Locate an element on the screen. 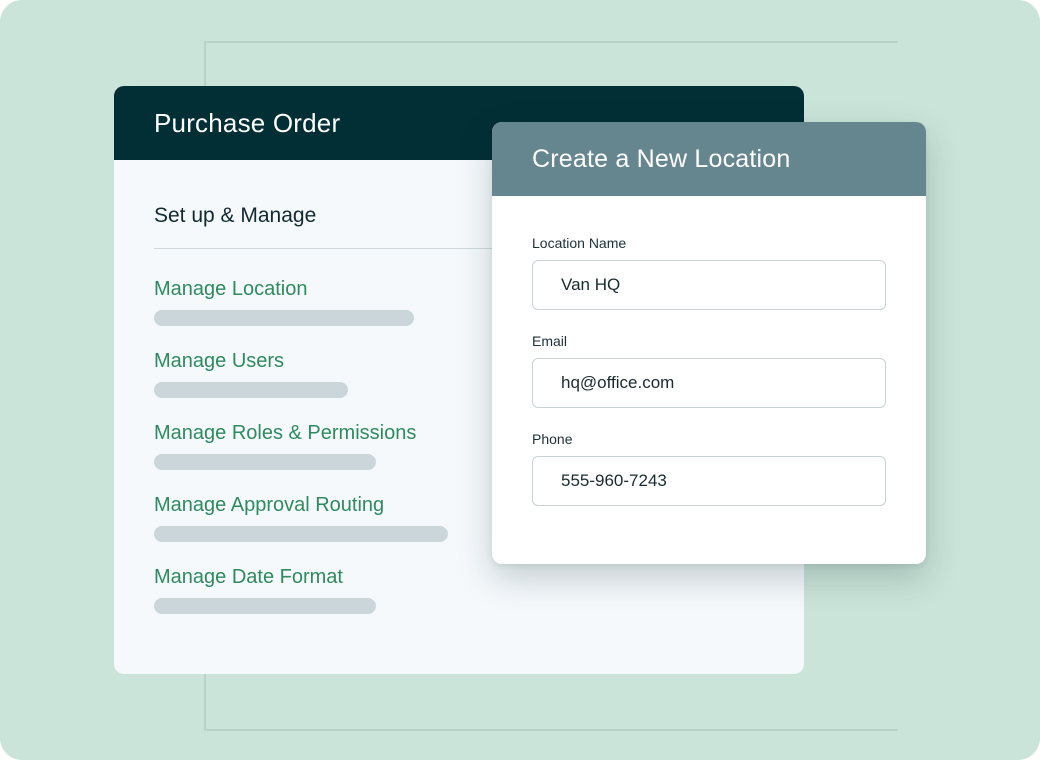 This screenshot has width=1040, height=760. email-field-group: Email is located at coordinates (709, 370).